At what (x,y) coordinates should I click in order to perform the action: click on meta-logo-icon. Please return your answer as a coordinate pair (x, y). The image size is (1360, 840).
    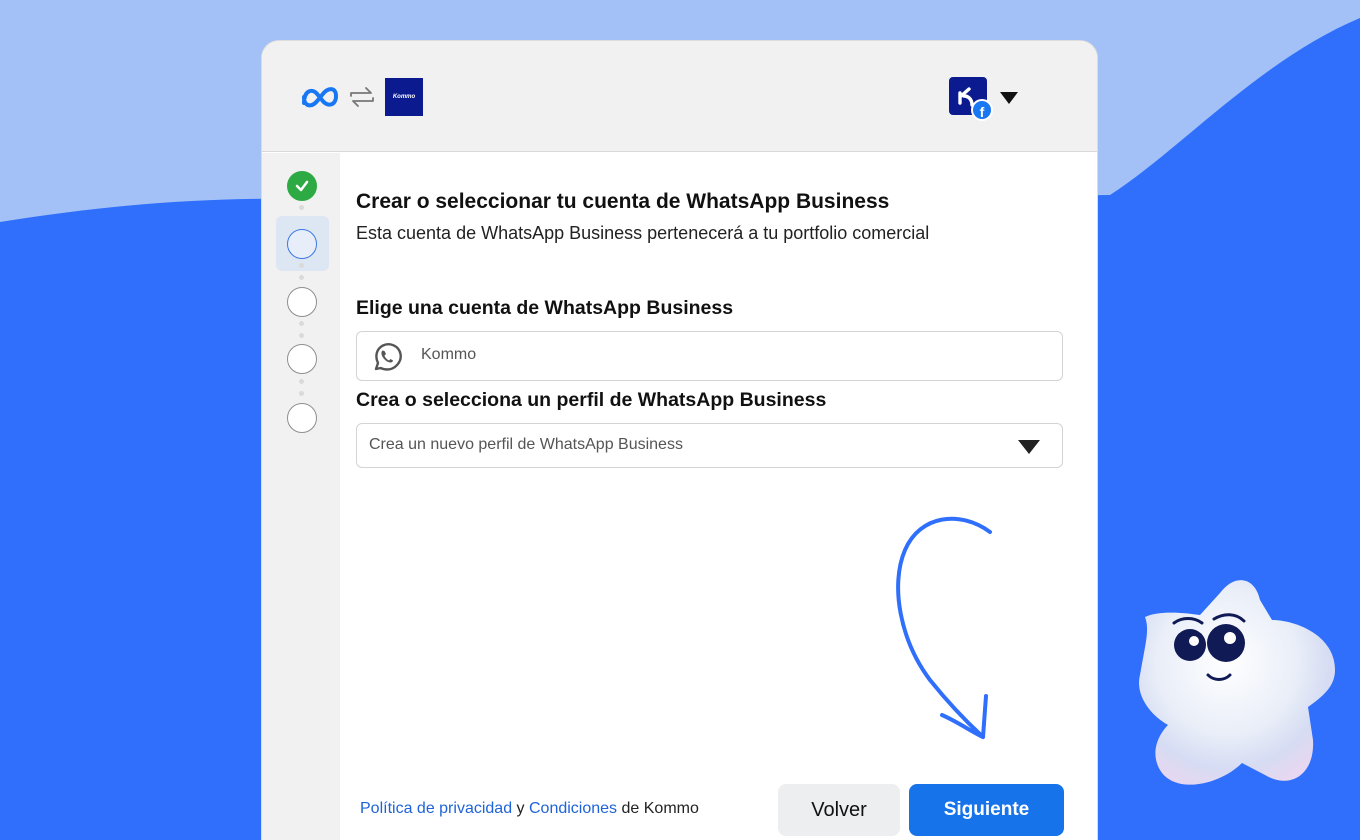
    Looking at the image, I should click on (320, 97).